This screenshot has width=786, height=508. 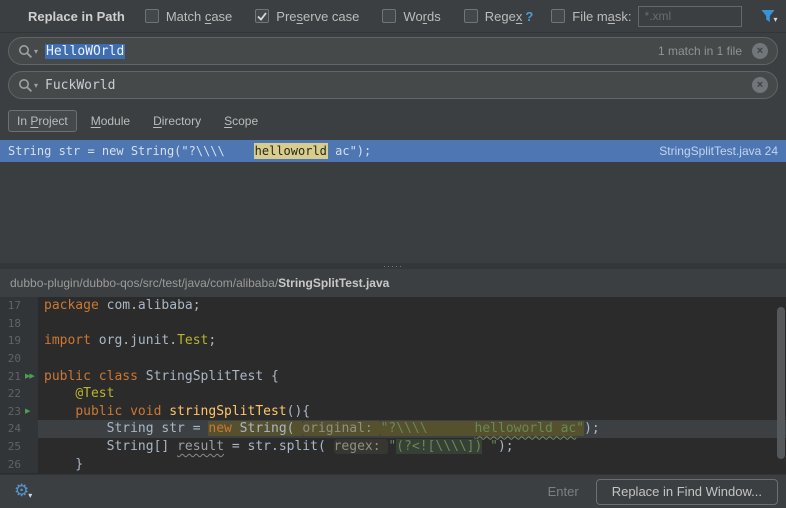 What do you see at coordinates (122, 306) in the screenshot?
I see `code-text: package com.alibaba;` at bounding box center [122, 306].